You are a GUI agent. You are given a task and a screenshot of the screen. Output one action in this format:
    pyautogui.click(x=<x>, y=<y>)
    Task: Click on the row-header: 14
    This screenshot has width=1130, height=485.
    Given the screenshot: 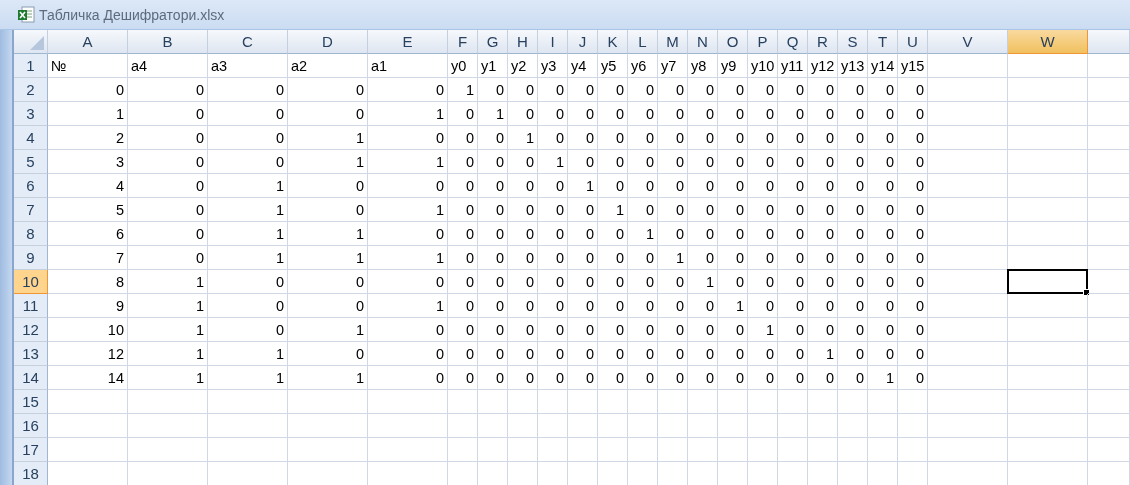 What is the action you would take?
    pyautogui.click(x=31, y=378)
    